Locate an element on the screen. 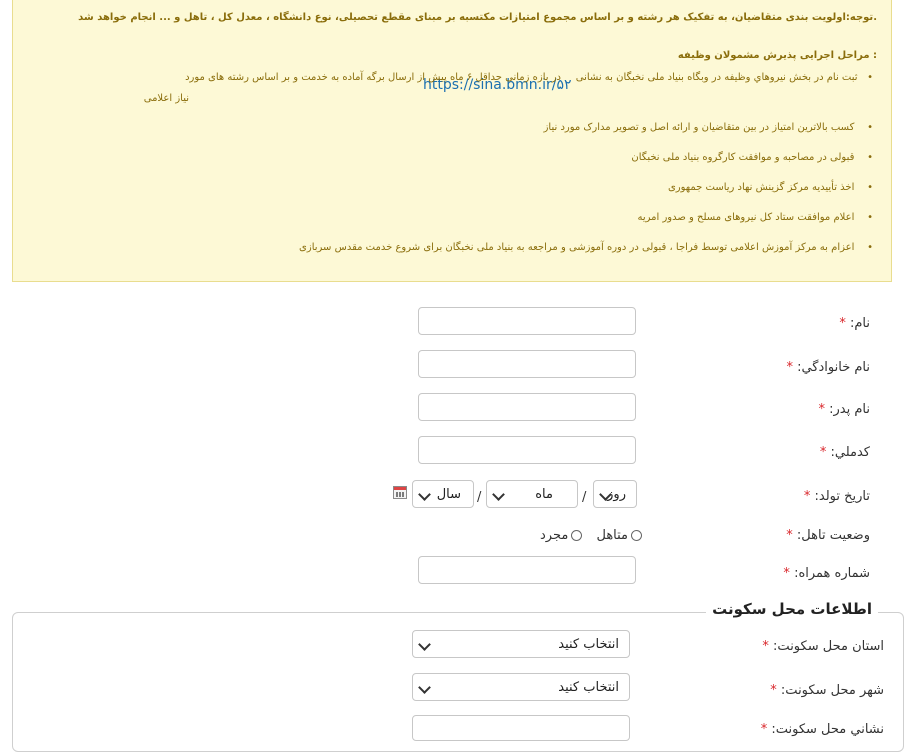 This screenshot has width=904, height=752. national-code-input is located at coordinates (527, 450).